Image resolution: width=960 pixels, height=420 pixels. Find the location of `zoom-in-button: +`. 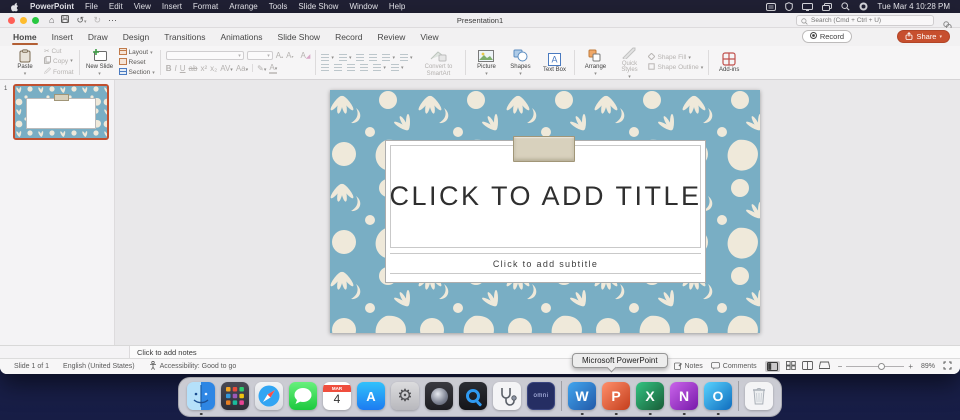

zoom-in-button: + is located at coordinates (910, 366).